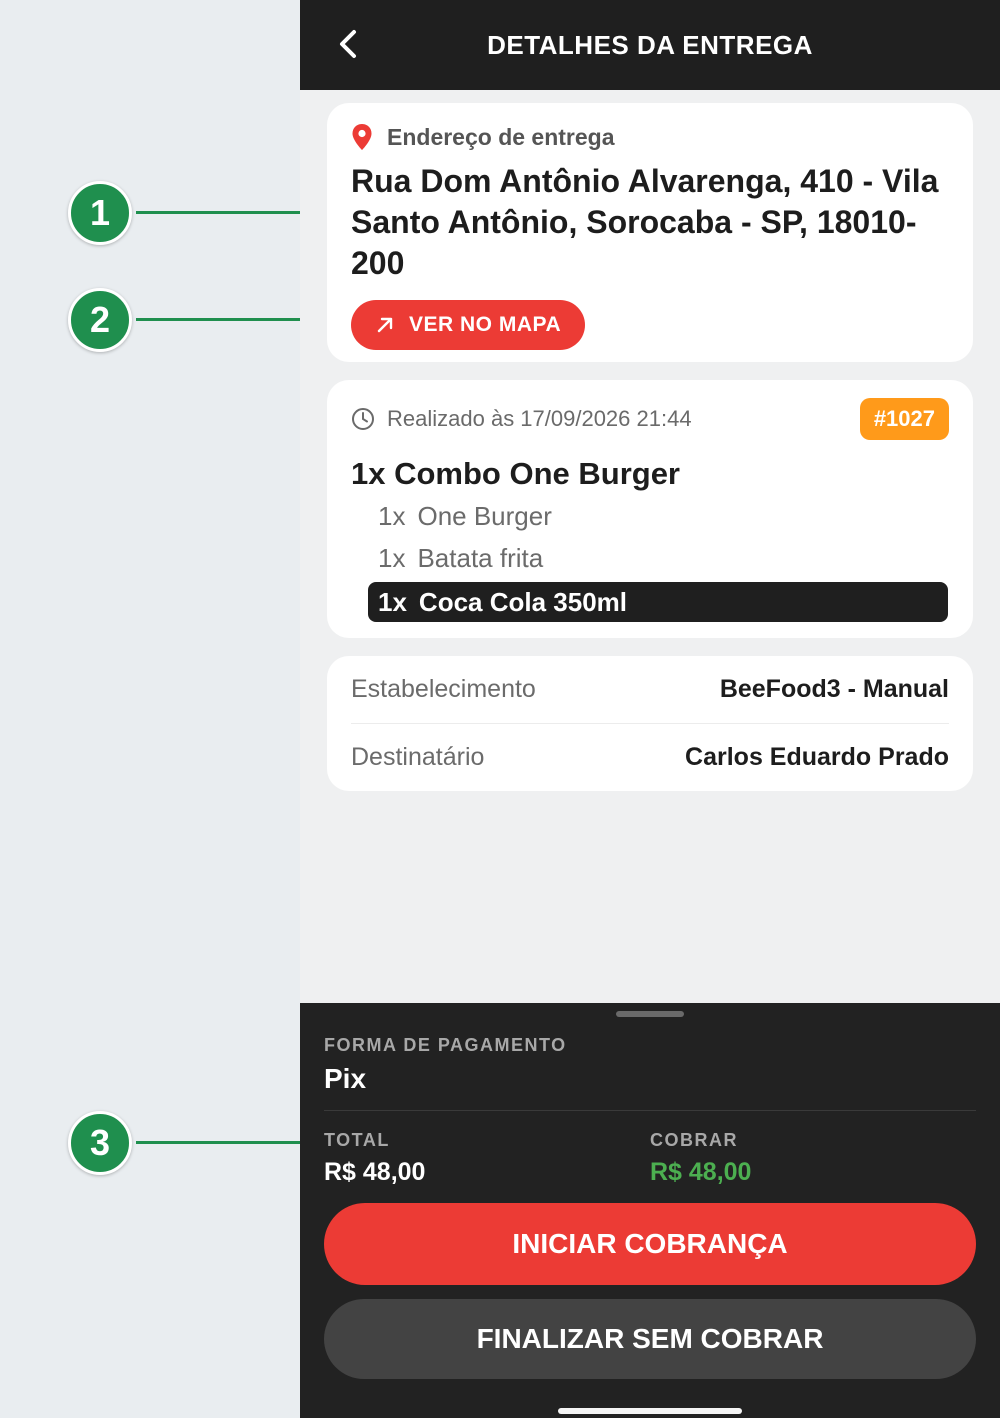 This screenshot has height=1418, width=1000. What do you see at coordinates (701, 1172) in the screenshot?
I see `charge-value: R$ 48,00` at bounding box center [701, 1172].